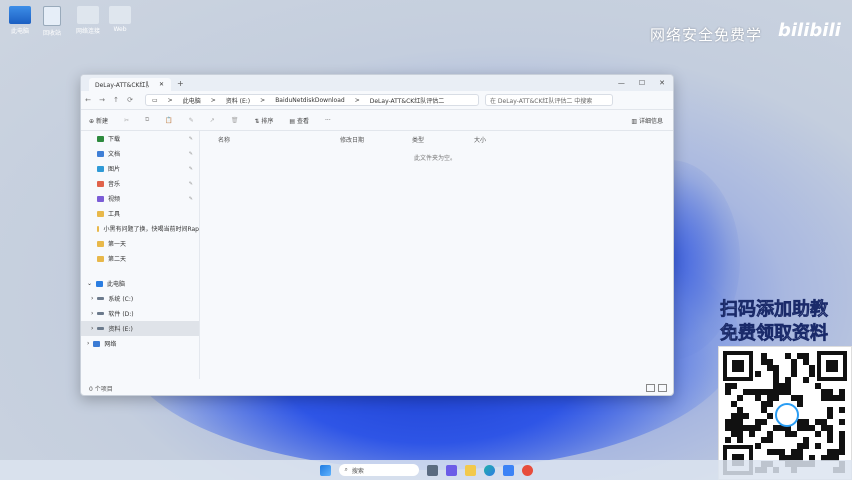 Image resolution: width=852 pixels, height=480 pixels. What do you see at coordinates (102, 100) in the screenshot?
I see `forward-button: →` at bounding box center [102, 100].